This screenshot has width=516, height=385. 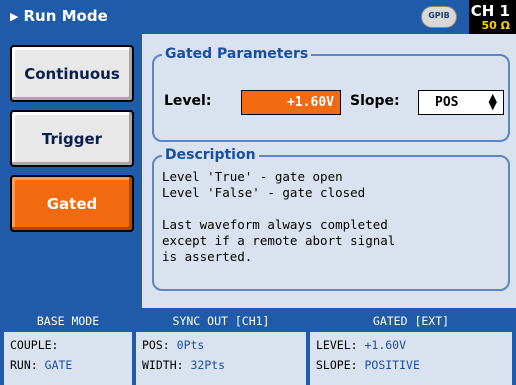 What do you see at coordinates (496, 25) in the screenshot?
I see `impedance-label: 50 Ω` at bounding box center [496, 25].